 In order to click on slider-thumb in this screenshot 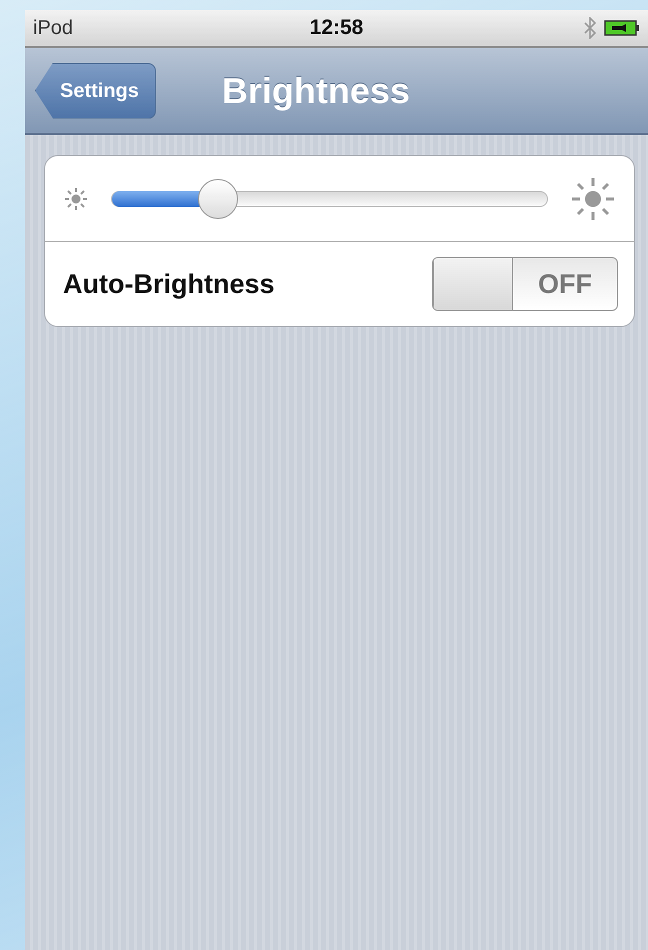, I will do `click(218, 198)`.